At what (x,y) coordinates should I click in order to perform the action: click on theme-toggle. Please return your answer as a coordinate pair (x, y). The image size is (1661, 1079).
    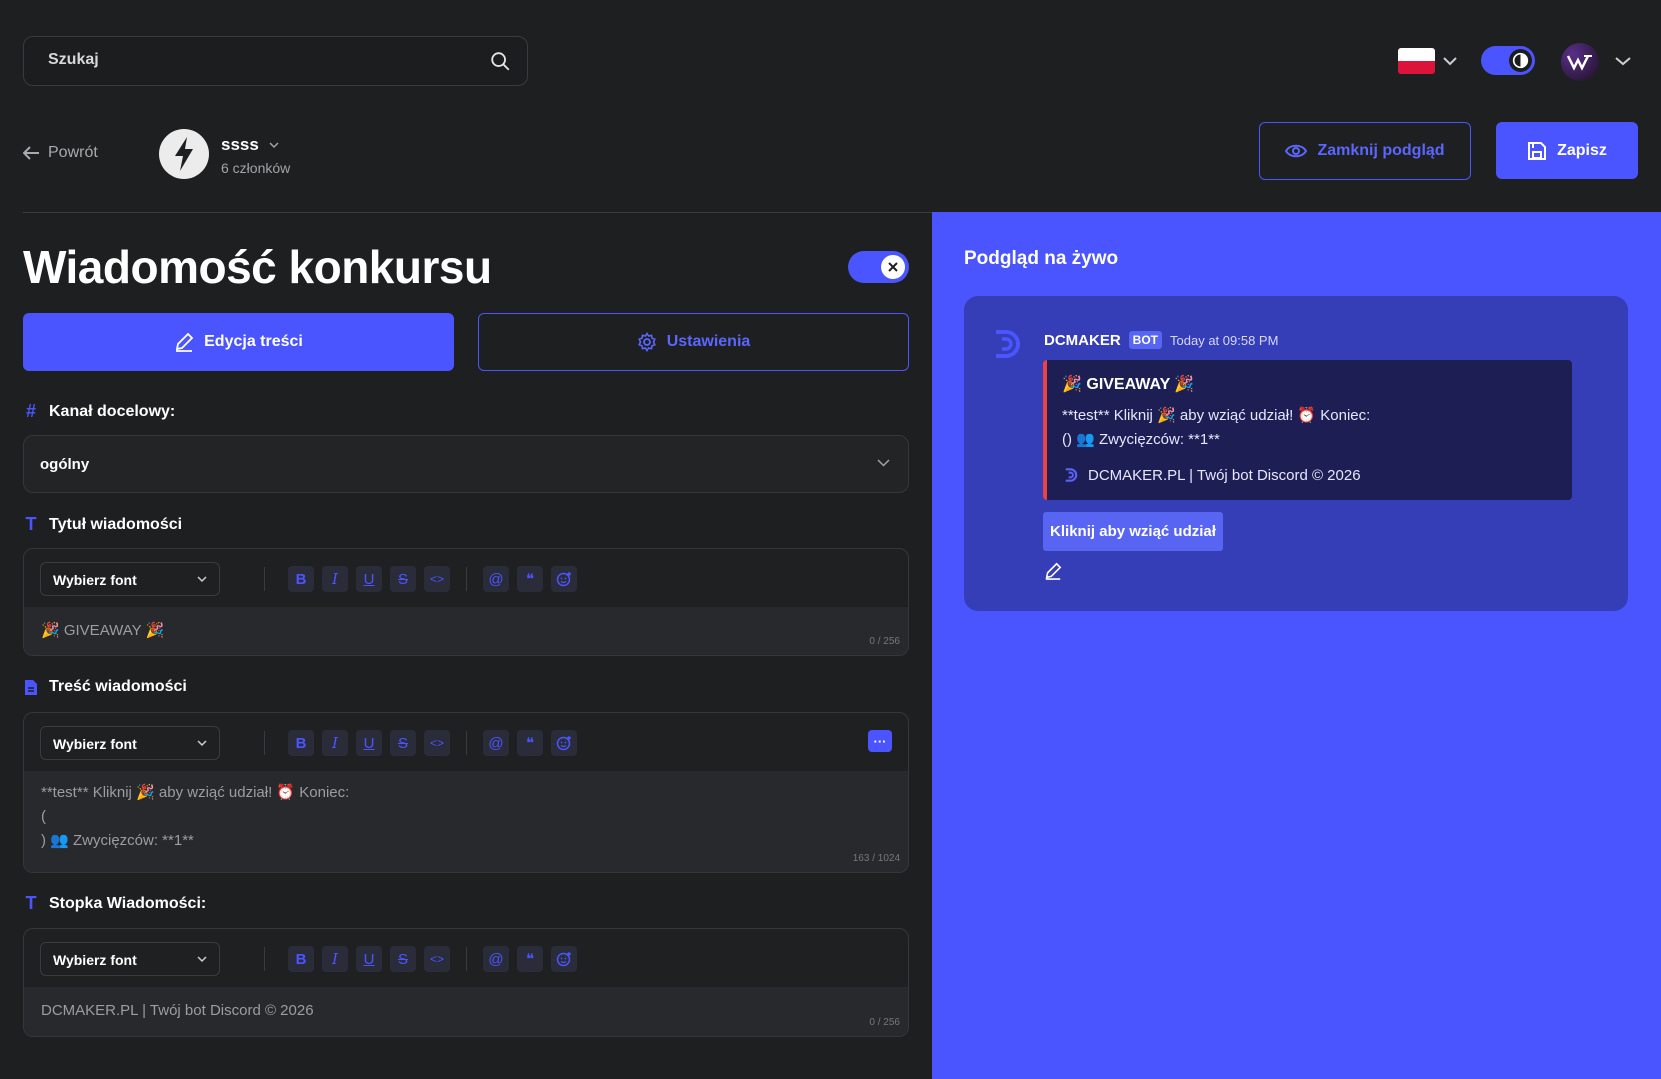
    Looking at the image, I should click on (1508, 60).